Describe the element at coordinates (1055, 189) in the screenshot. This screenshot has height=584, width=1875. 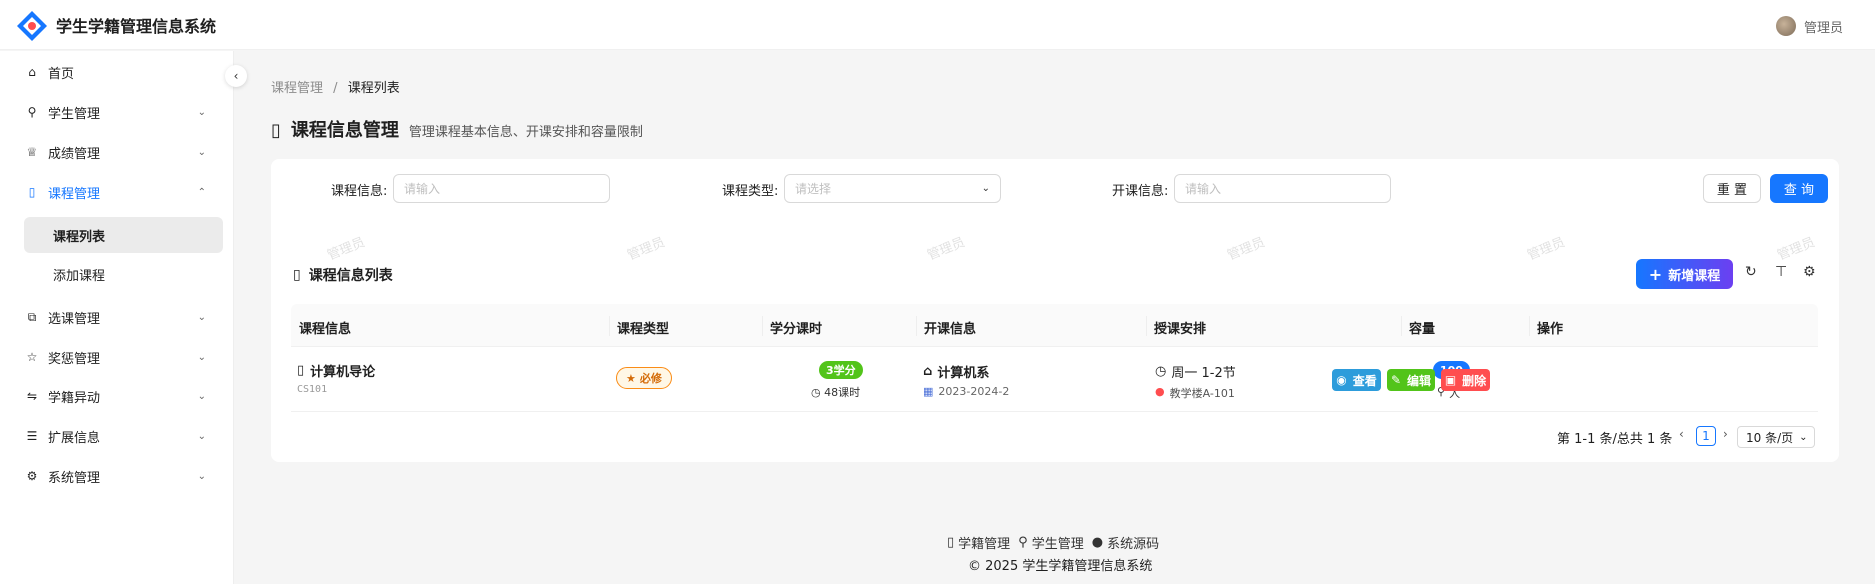
I see `filter-panel: 课程信息: 请输入 课程类型: 请选择 ⌄ 开课信息: 请输入 重 置 查 询` at that location.